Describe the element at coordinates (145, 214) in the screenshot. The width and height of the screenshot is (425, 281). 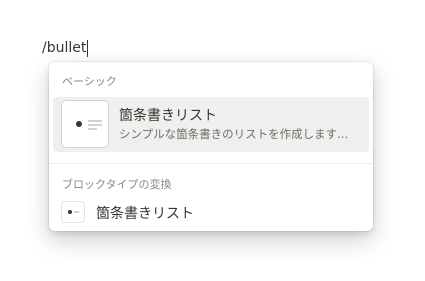
I see `menu-item-label: 箇条書きリスト` at that location.